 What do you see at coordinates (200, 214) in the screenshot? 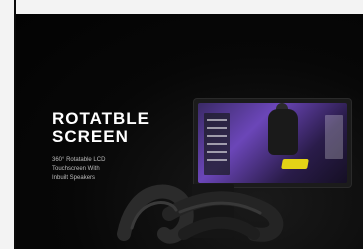
I see `bike-handlebar-icon` at bounding box center [200, 214].